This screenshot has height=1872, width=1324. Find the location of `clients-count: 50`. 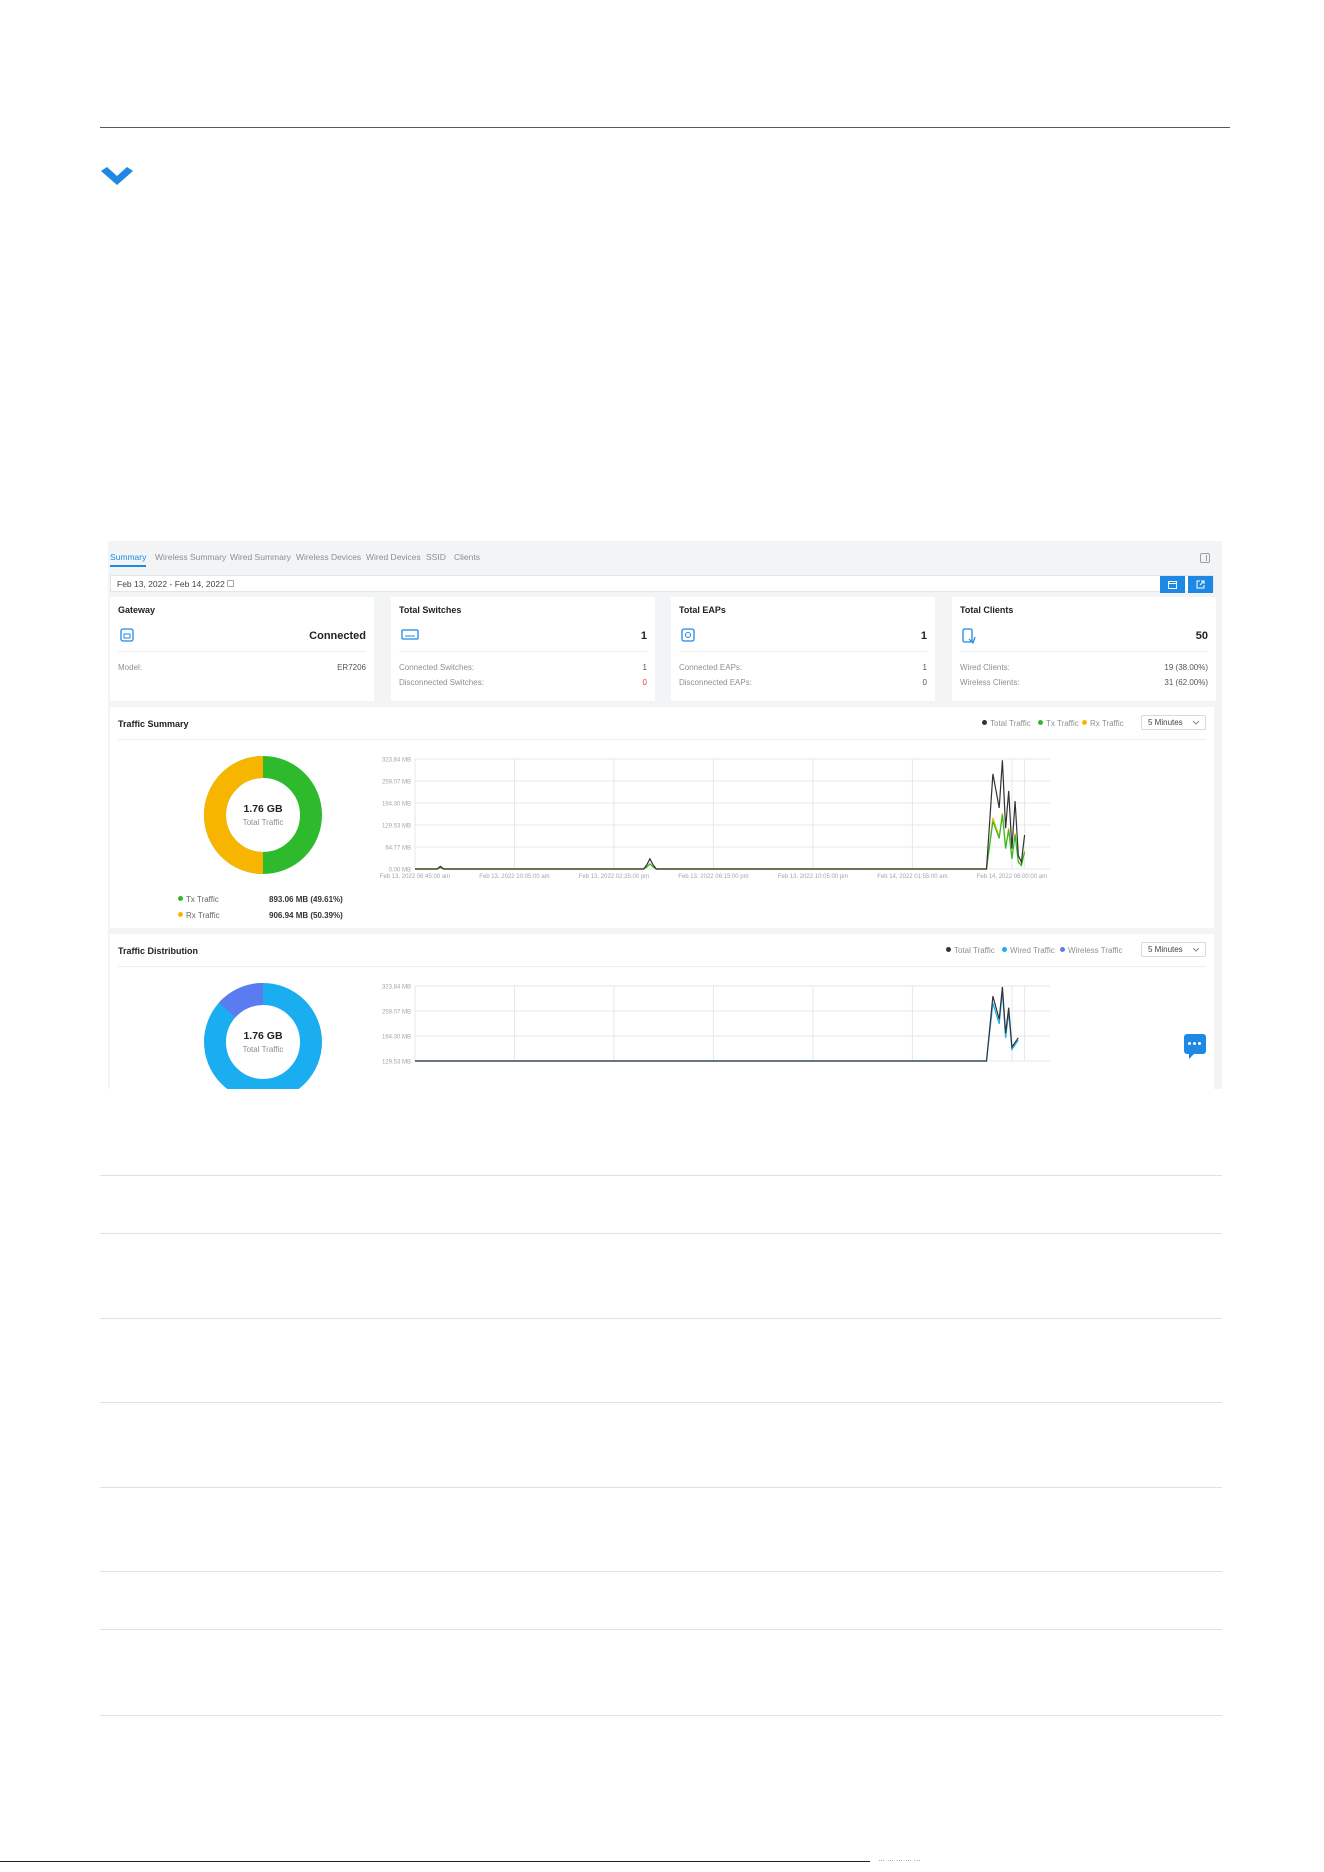

clients-count: 50 is located at coordinates (1201, 636).